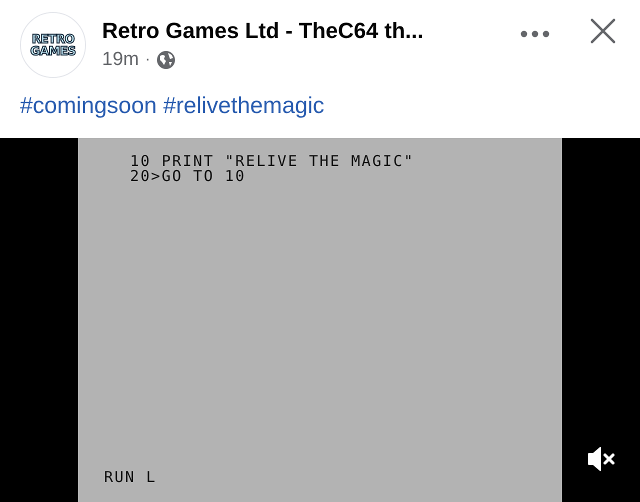  I want to click on status-line: RUN L, so click(130, 477).